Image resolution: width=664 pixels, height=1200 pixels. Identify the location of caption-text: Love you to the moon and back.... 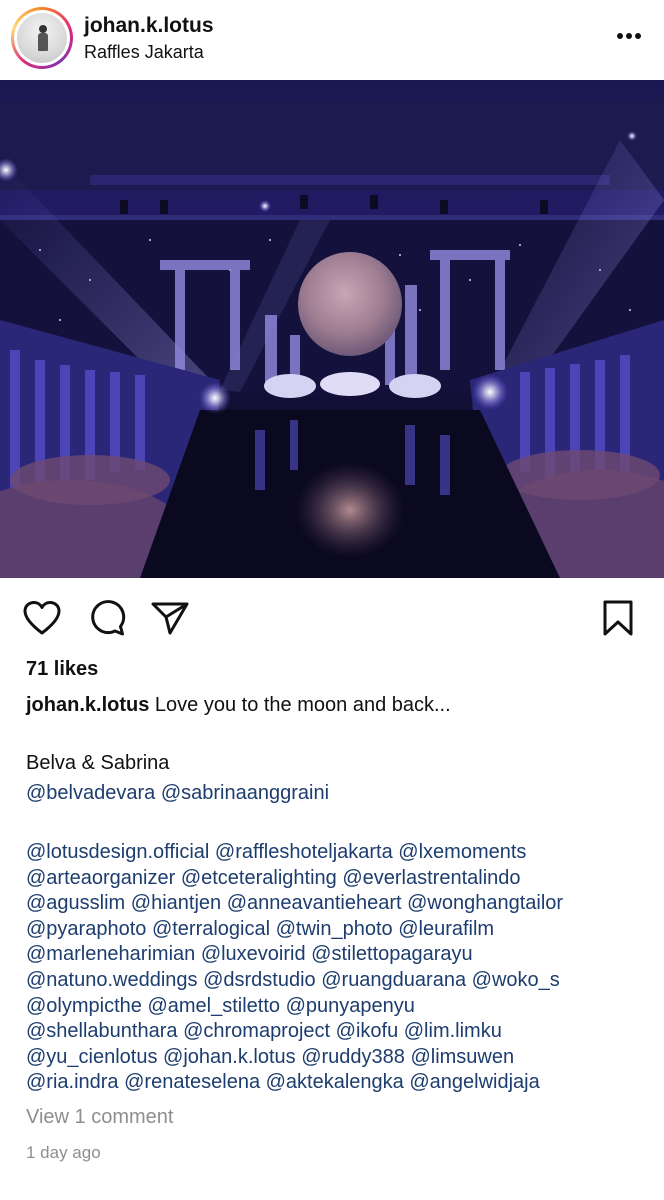
(302, 705).